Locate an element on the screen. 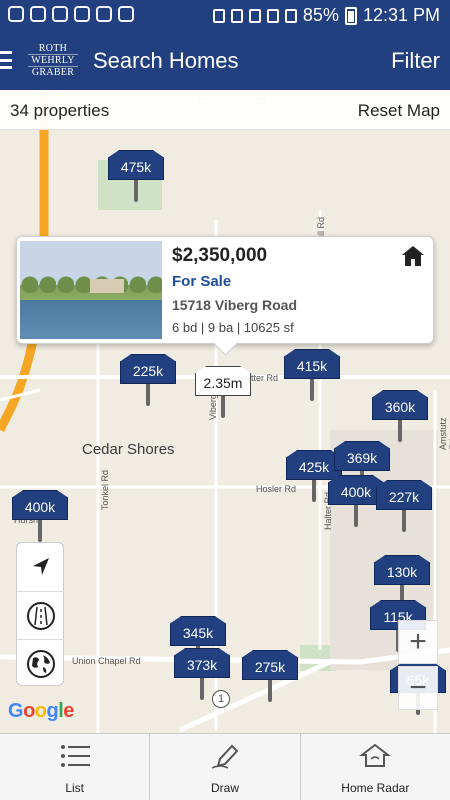 The width and height of the screenshot is (450, 800). price-pin: 225k is located at coordinates (148, 382).